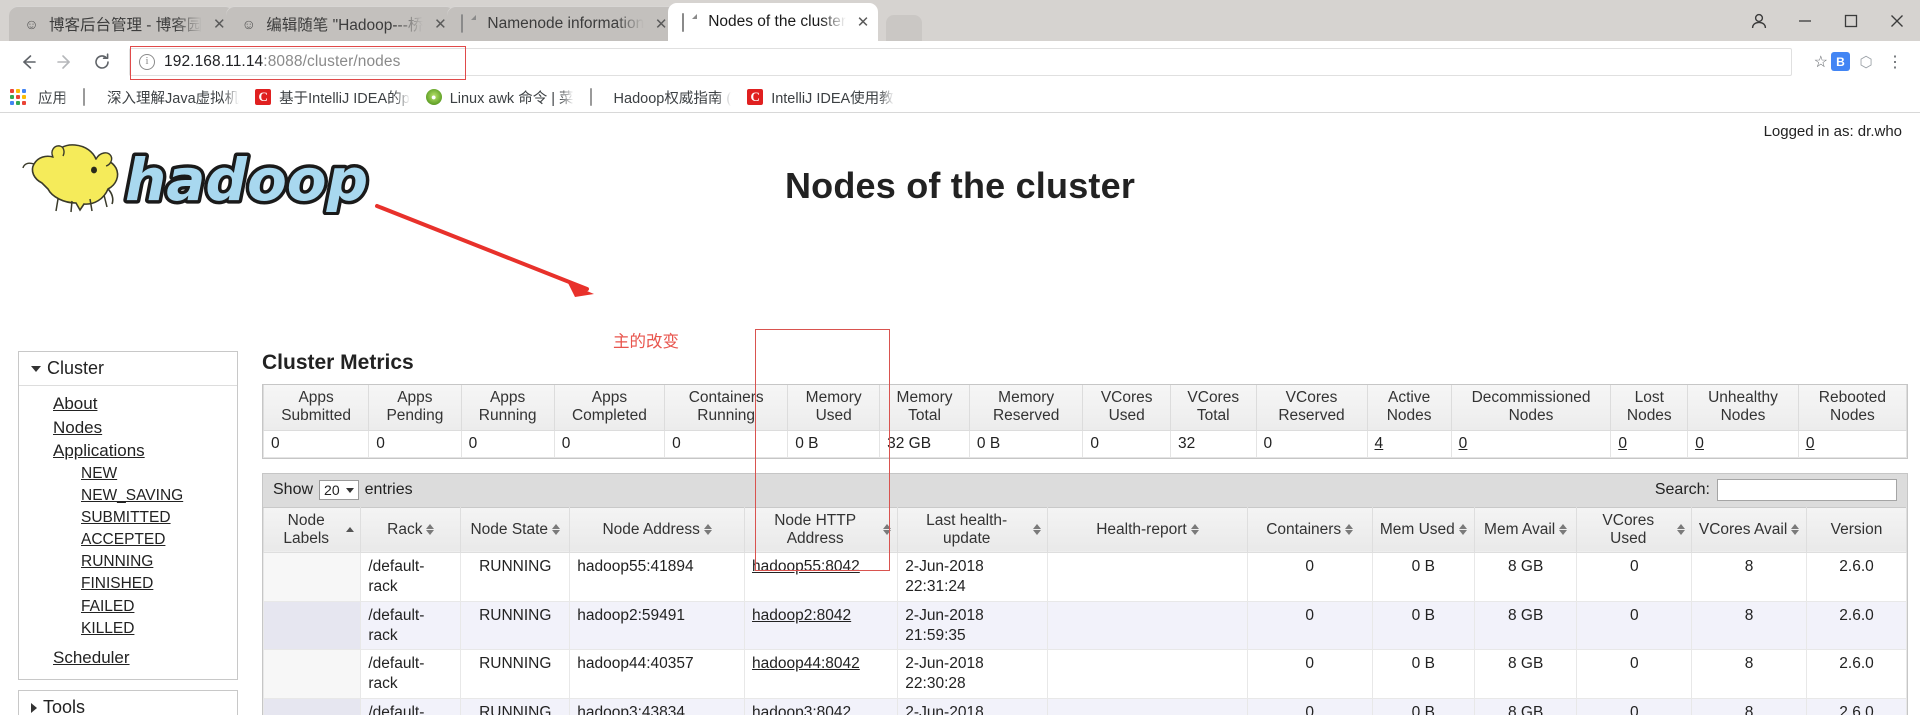 The width and height of the screenshot is (1920, 715). What do you see at coordinates (1147, 530) in the screenshot?
I see `nodes-col-health-report: Health-report` at bounding box center [1147, 530].